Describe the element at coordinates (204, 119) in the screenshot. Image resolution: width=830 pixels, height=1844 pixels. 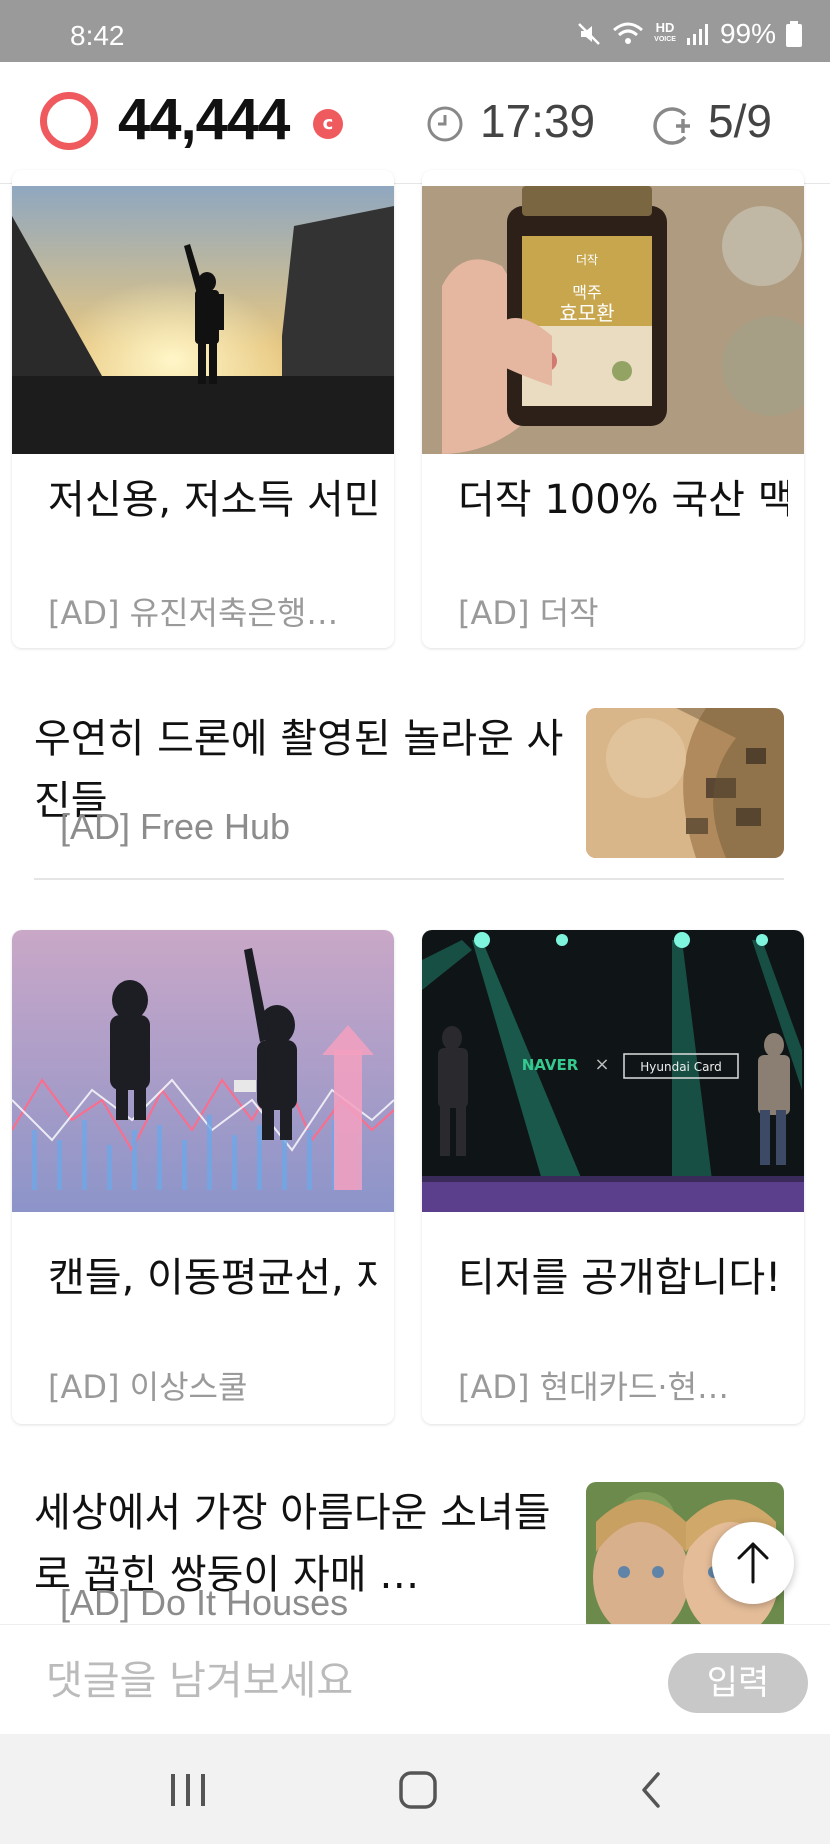
I see `points-total: 44,444` at that location.